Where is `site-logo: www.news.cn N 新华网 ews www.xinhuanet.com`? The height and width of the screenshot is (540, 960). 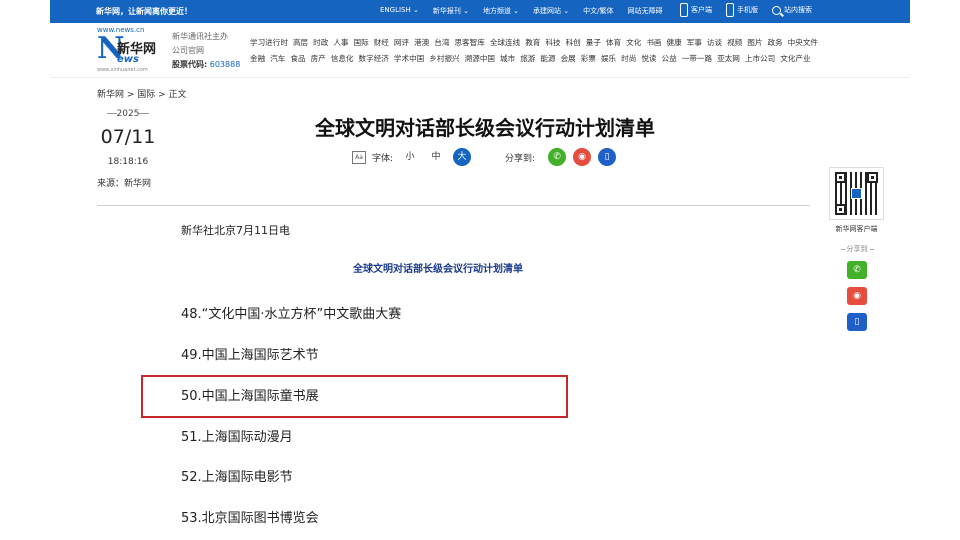
site-logo: www.news.cn N 新华网 ews www.xinhuanet.com is located at coordinates (133, 50).